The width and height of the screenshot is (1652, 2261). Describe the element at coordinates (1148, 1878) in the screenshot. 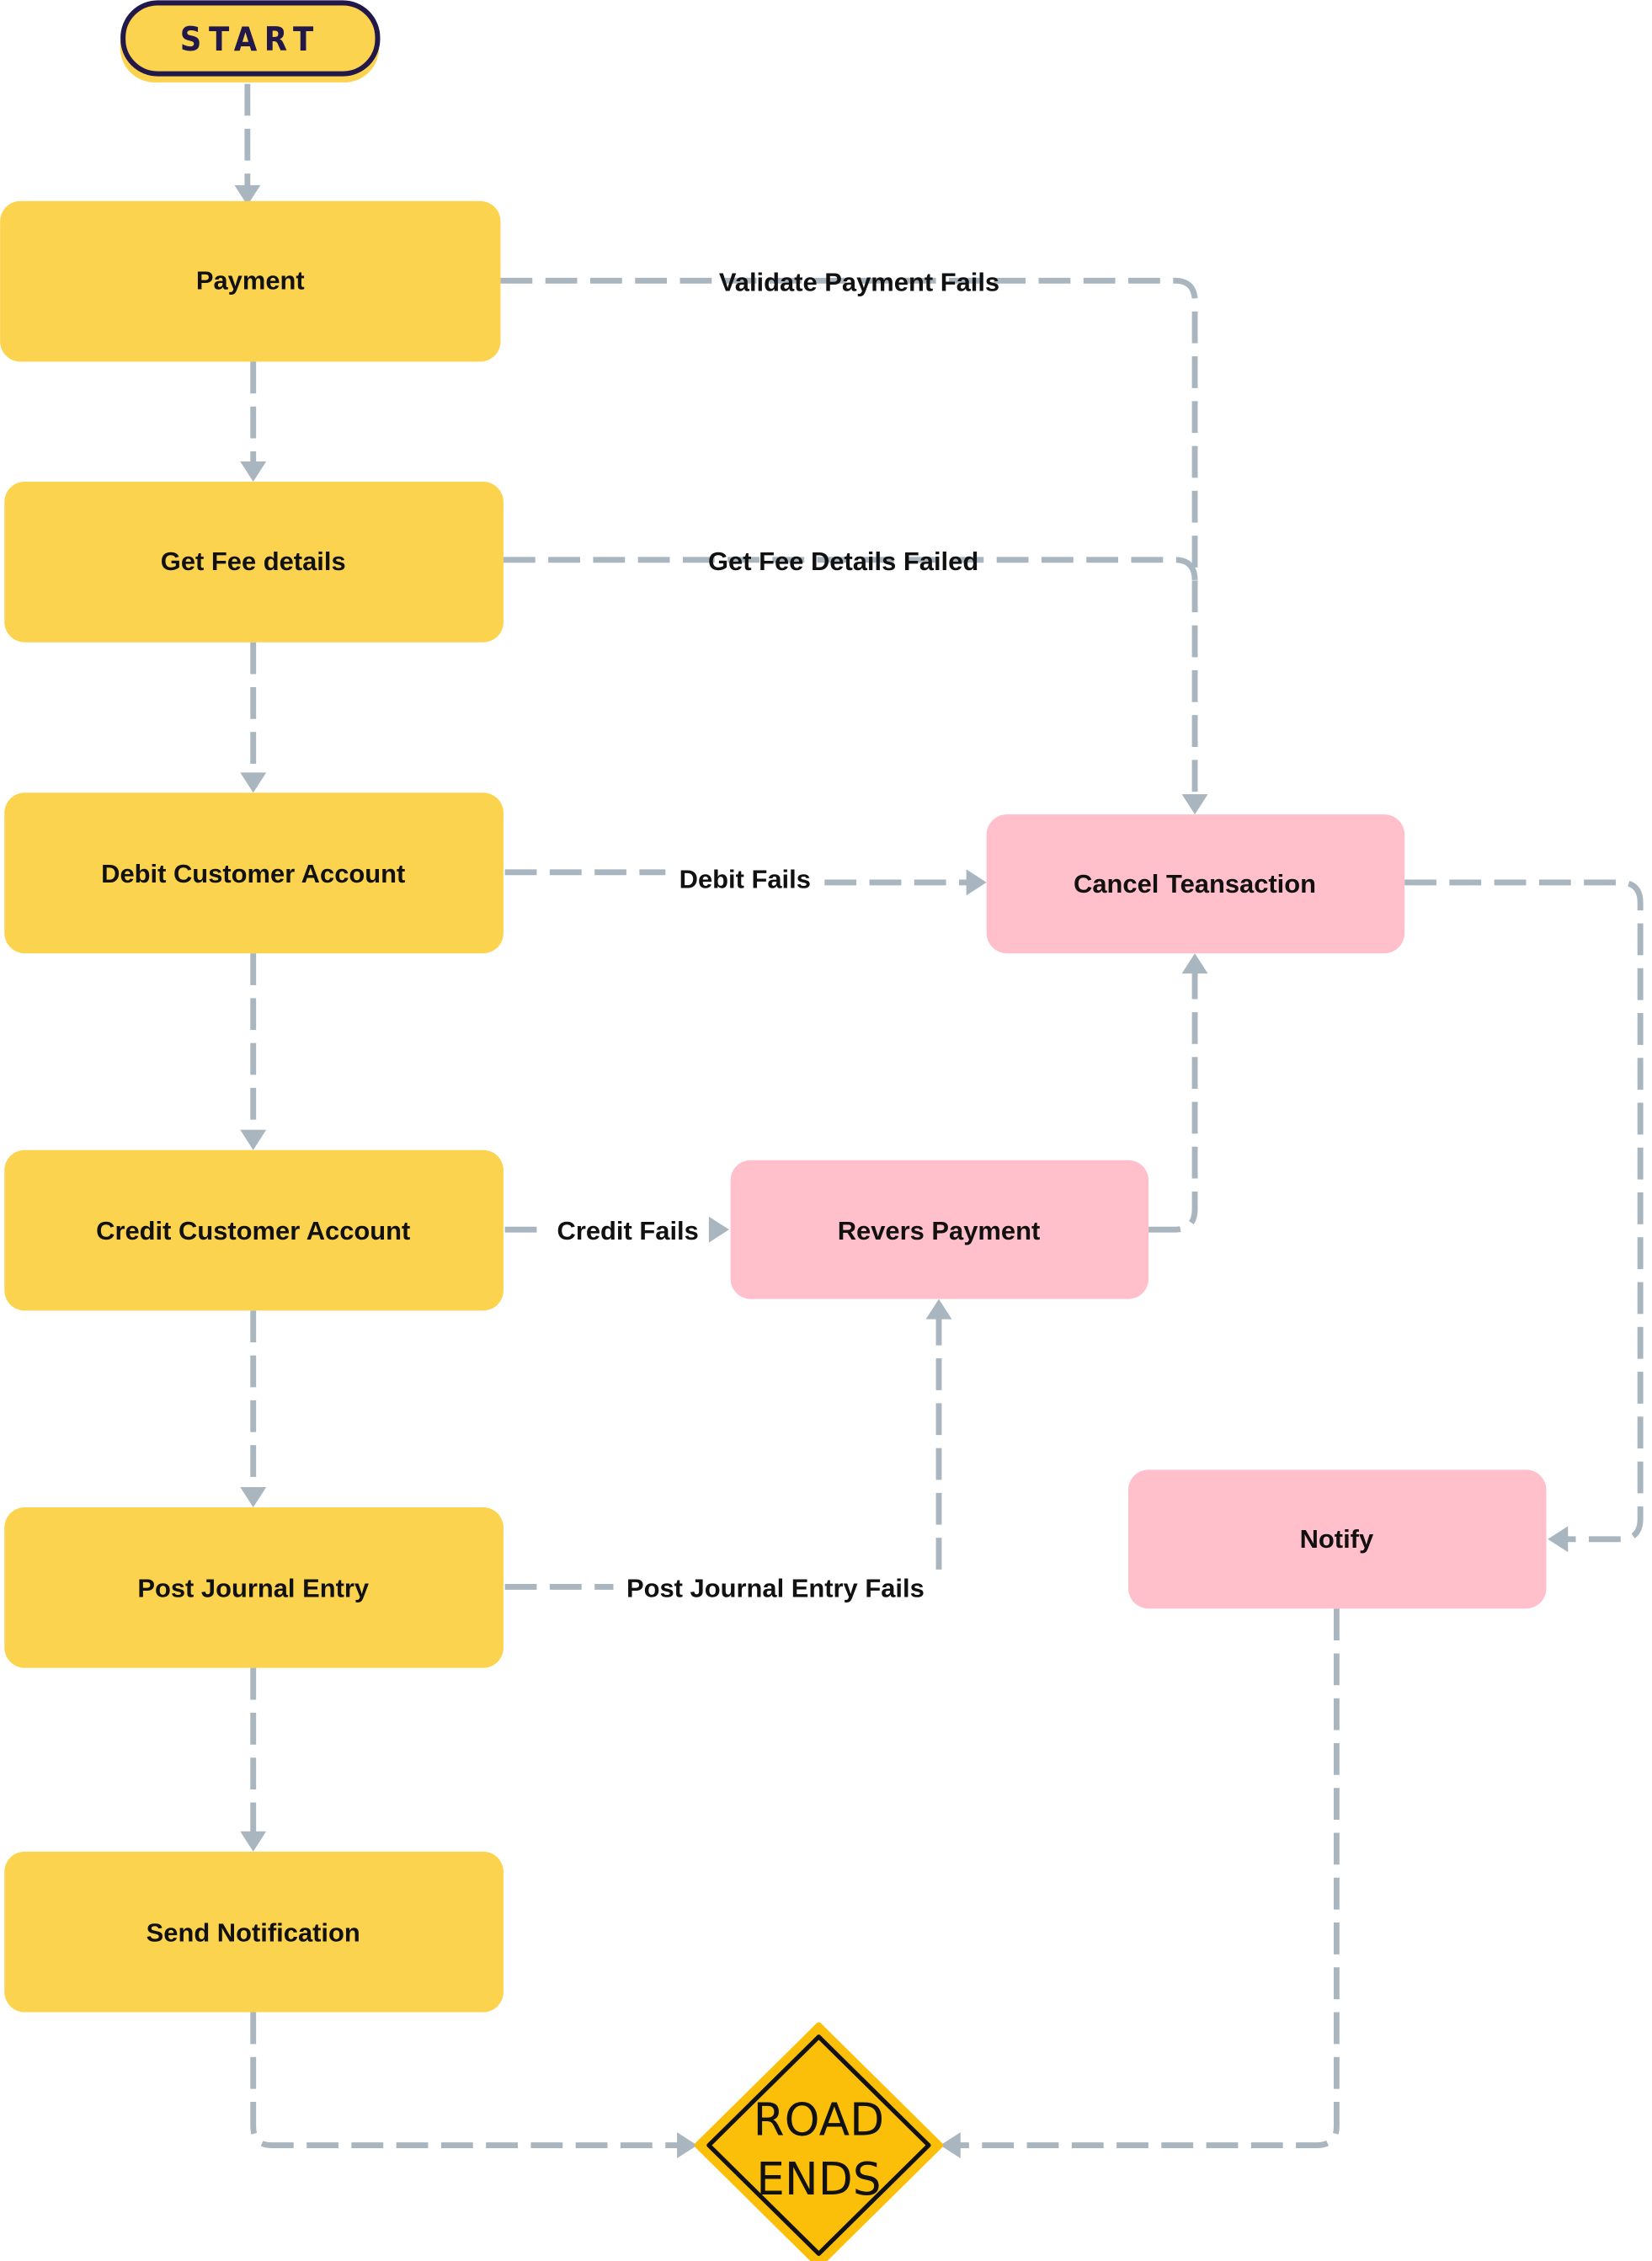

I see `edge-notify-end` at that location.